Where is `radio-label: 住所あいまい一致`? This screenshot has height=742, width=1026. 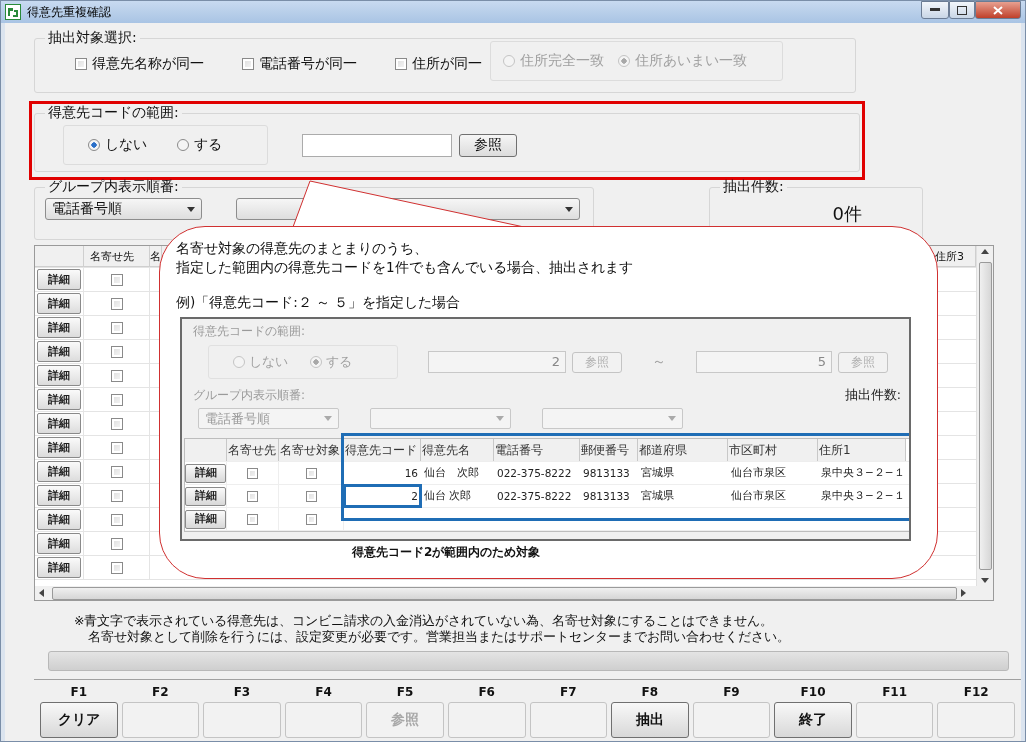 radio-label: 住所あいまい一致 is located at coordinates (691, 61).